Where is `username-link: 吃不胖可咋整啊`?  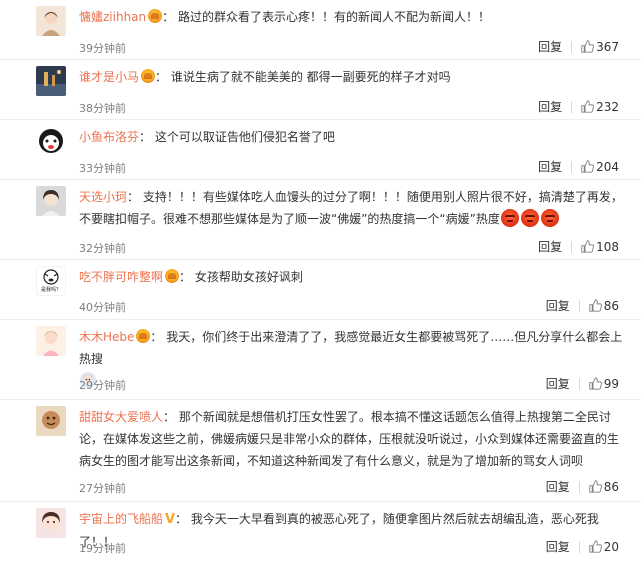
username-link: 吃不胖可咋整啊 is located at coordinates (121, 277).